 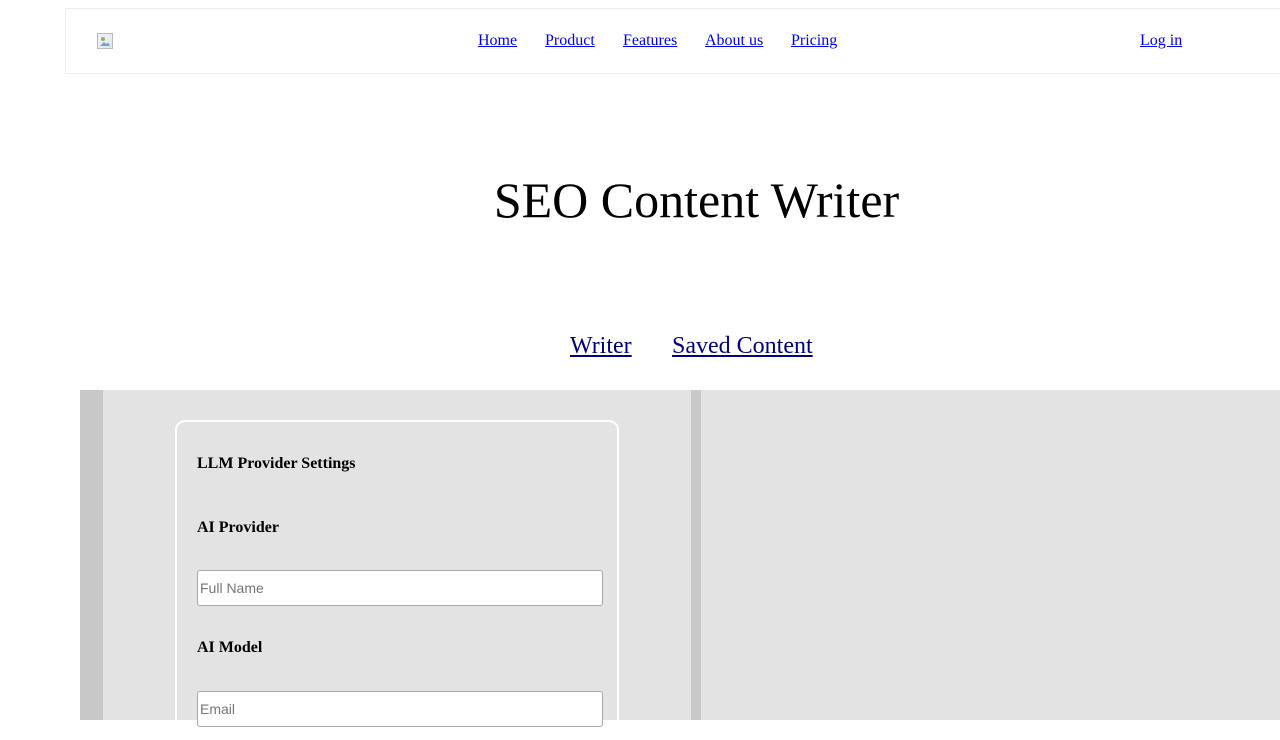 I want to click on page-title: SEO Content Writer, so click(x=696, y=200).